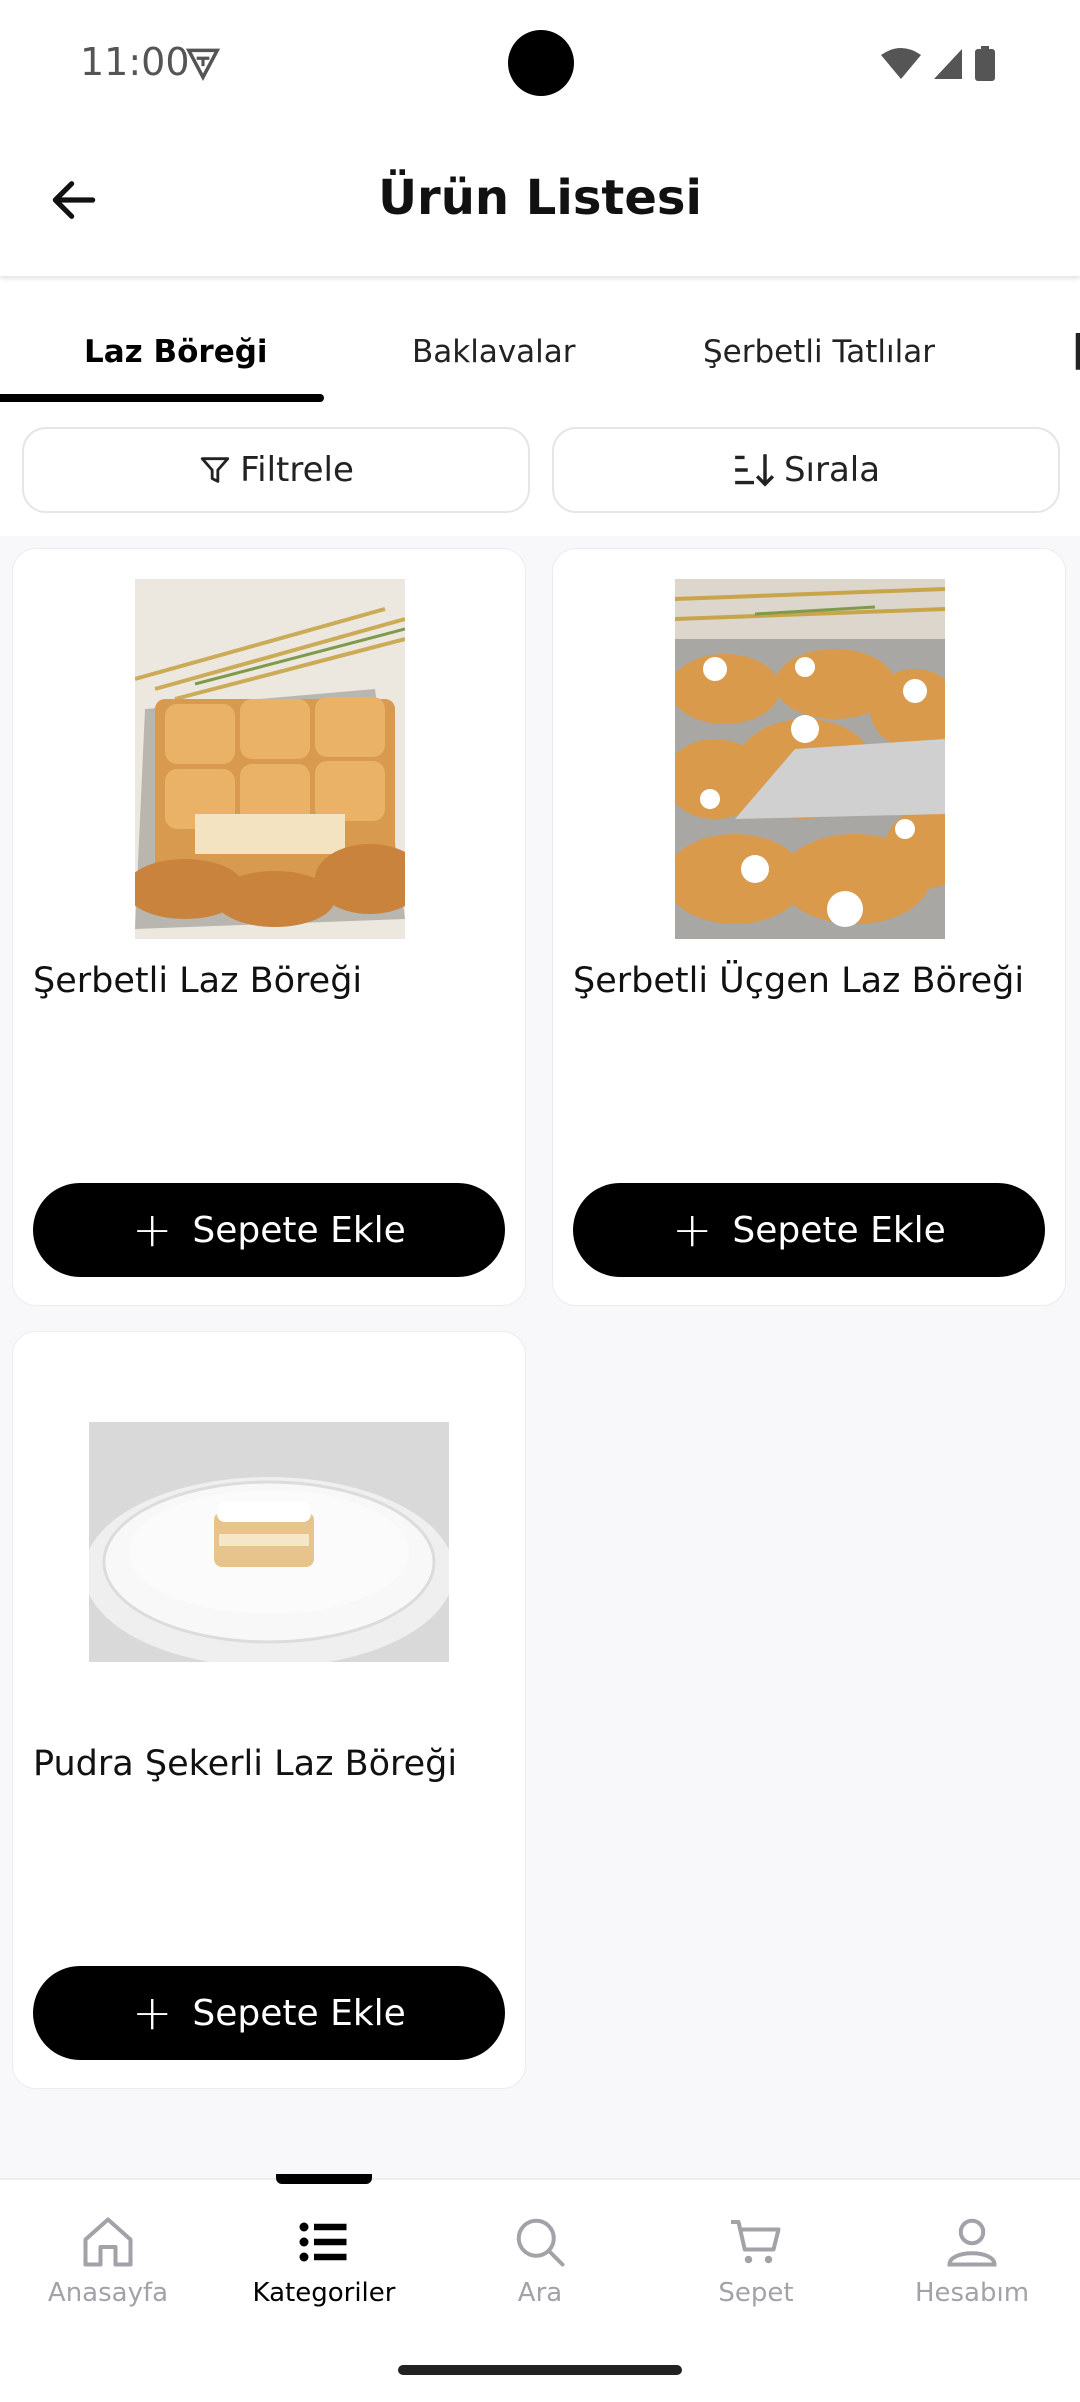 The image size is (1080, 2402). Describe the element at coordinates (108, 2242) in the screenshot. I see `home-icon` at that location.